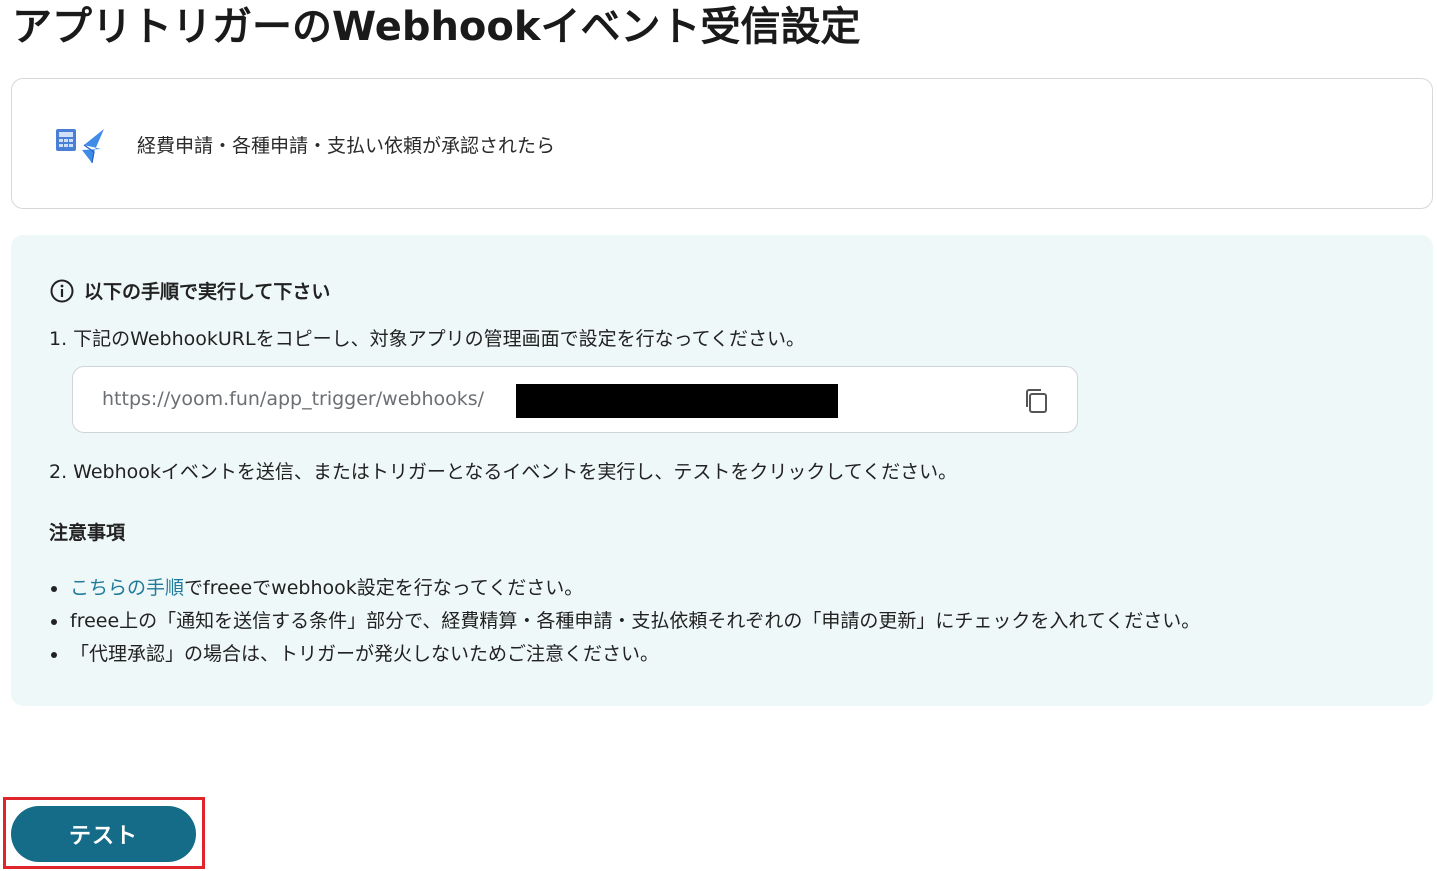 Image resolution: width=1437 pixels, height=871 pixels. What do you see at coordinates (87, 533) in the screenshot?
I see `notes-title: 注意事項` at bounding box center [87, 533].